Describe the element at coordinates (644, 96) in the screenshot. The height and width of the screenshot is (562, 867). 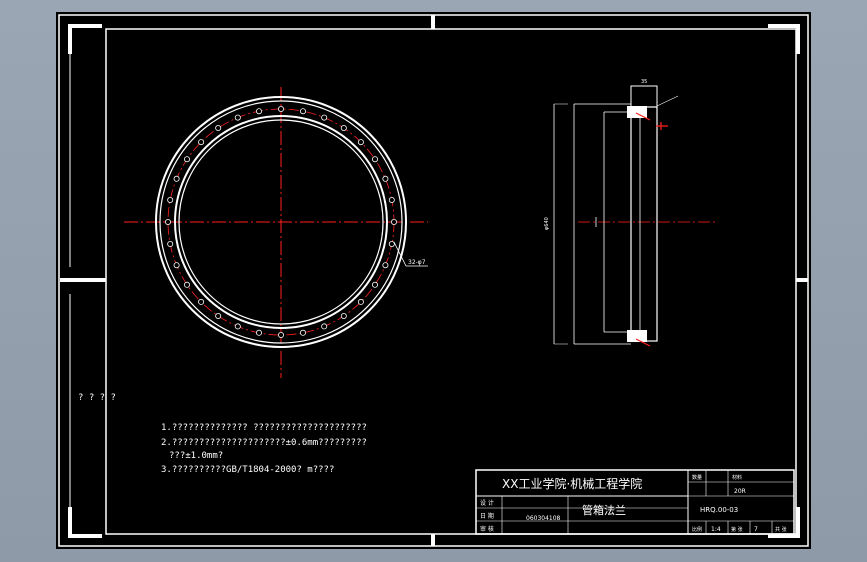
I see `flange-neck-top` at that location.